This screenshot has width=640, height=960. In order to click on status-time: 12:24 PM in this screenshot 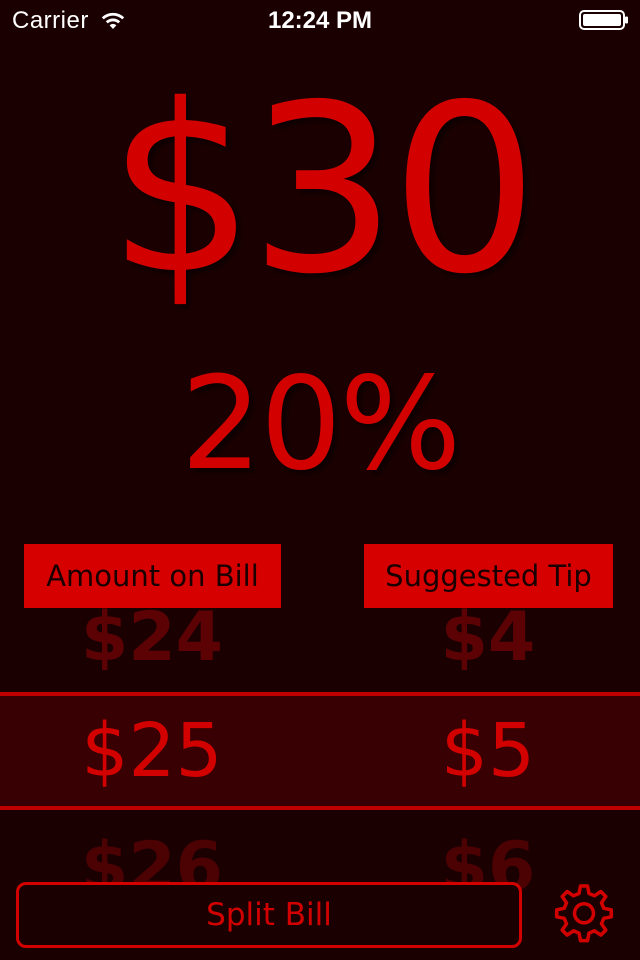, I will do `click(320, 20)`.